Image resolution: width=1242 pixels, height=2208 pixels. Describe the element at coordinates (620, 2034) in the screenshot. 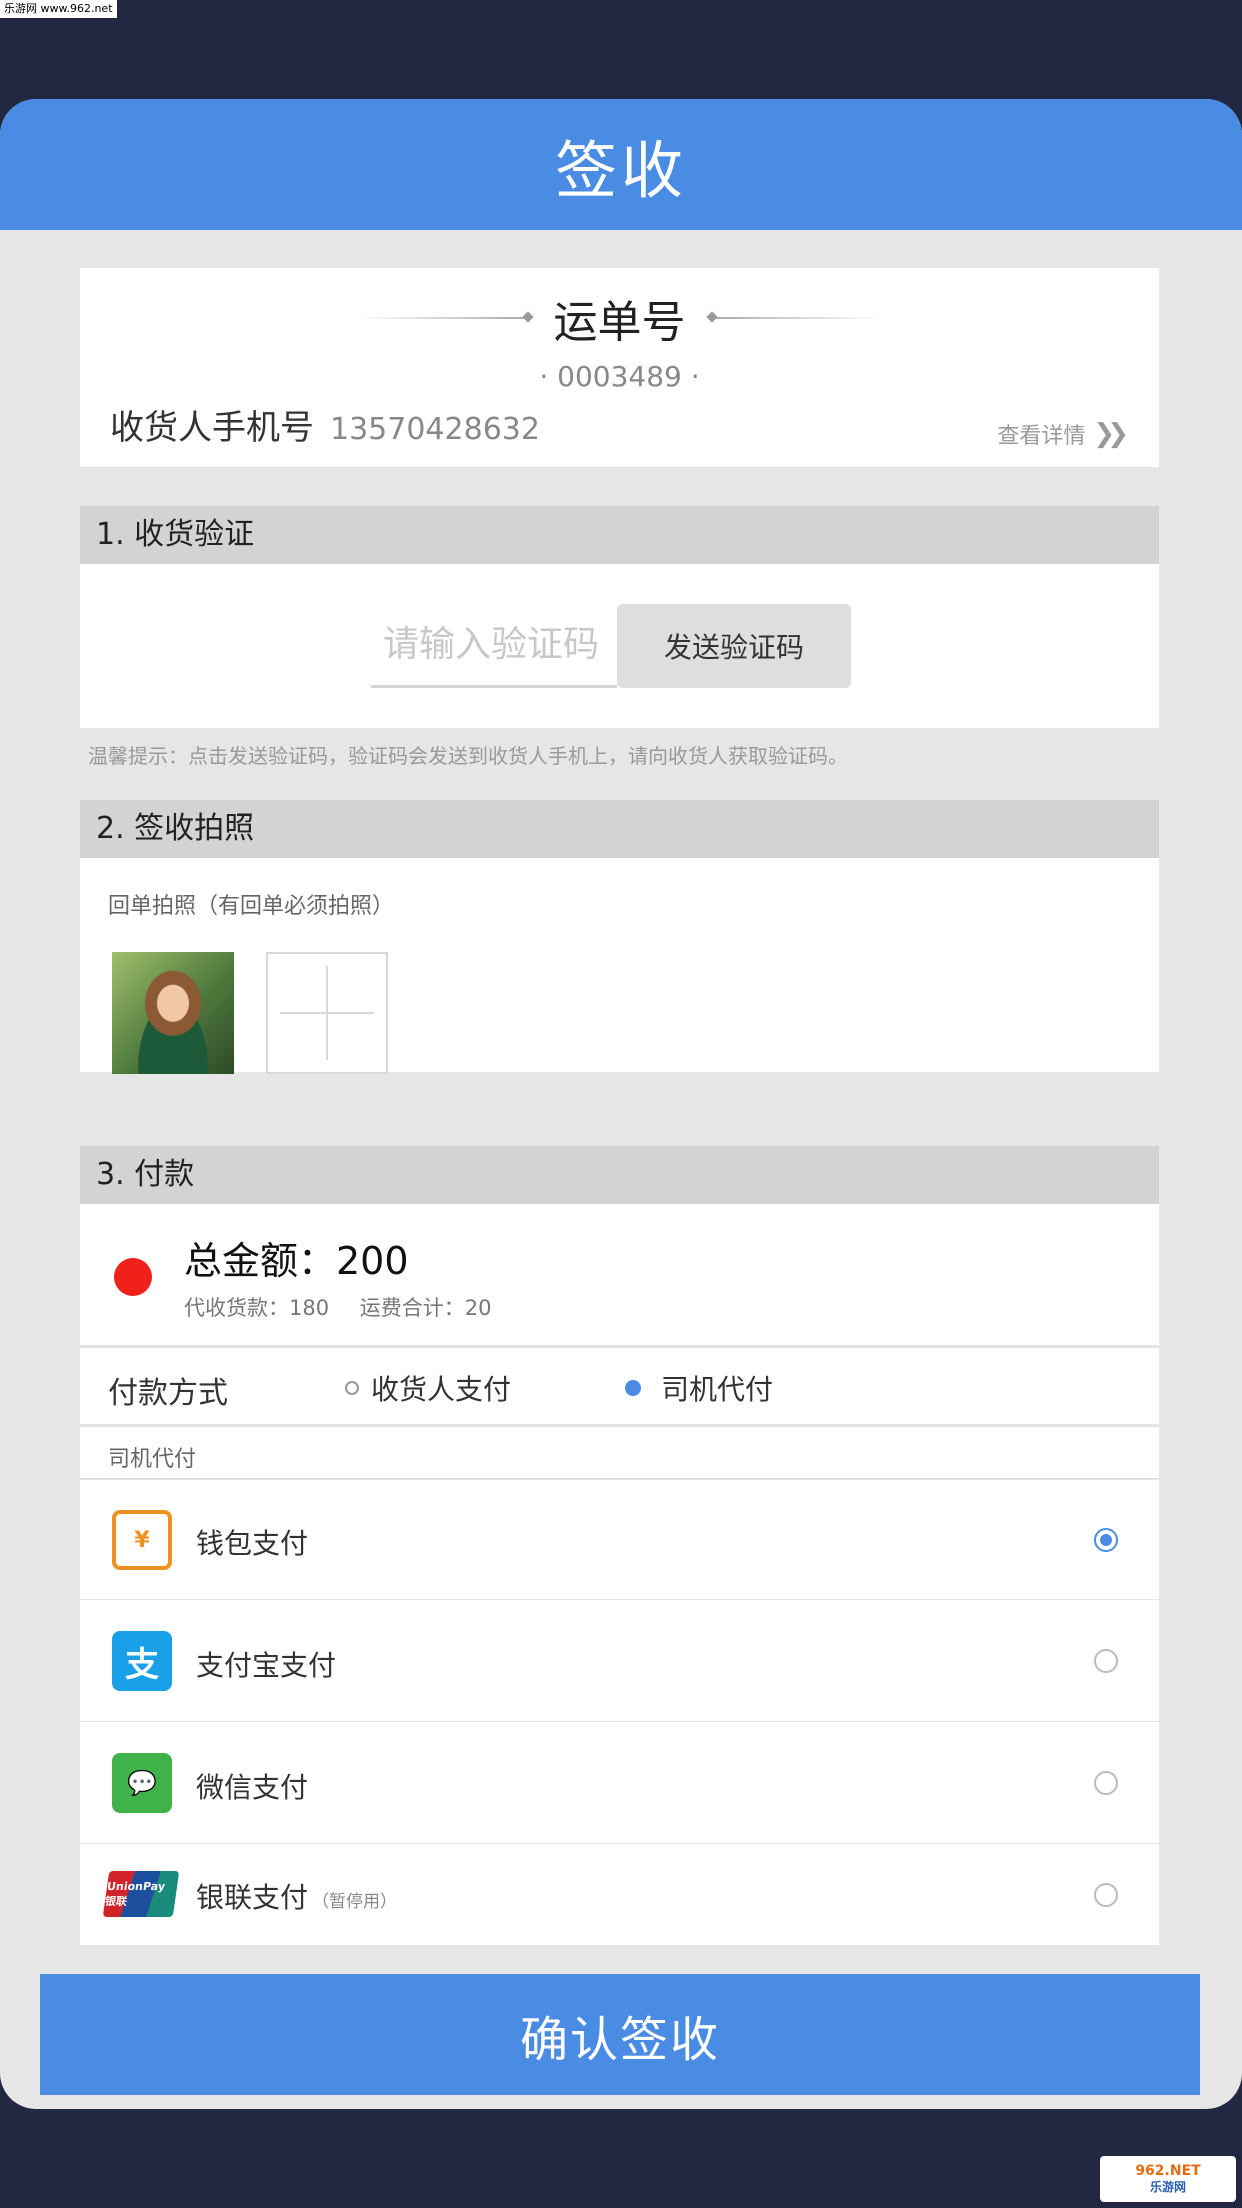

I see `confirm-sign-button: 确认签收` at that location.